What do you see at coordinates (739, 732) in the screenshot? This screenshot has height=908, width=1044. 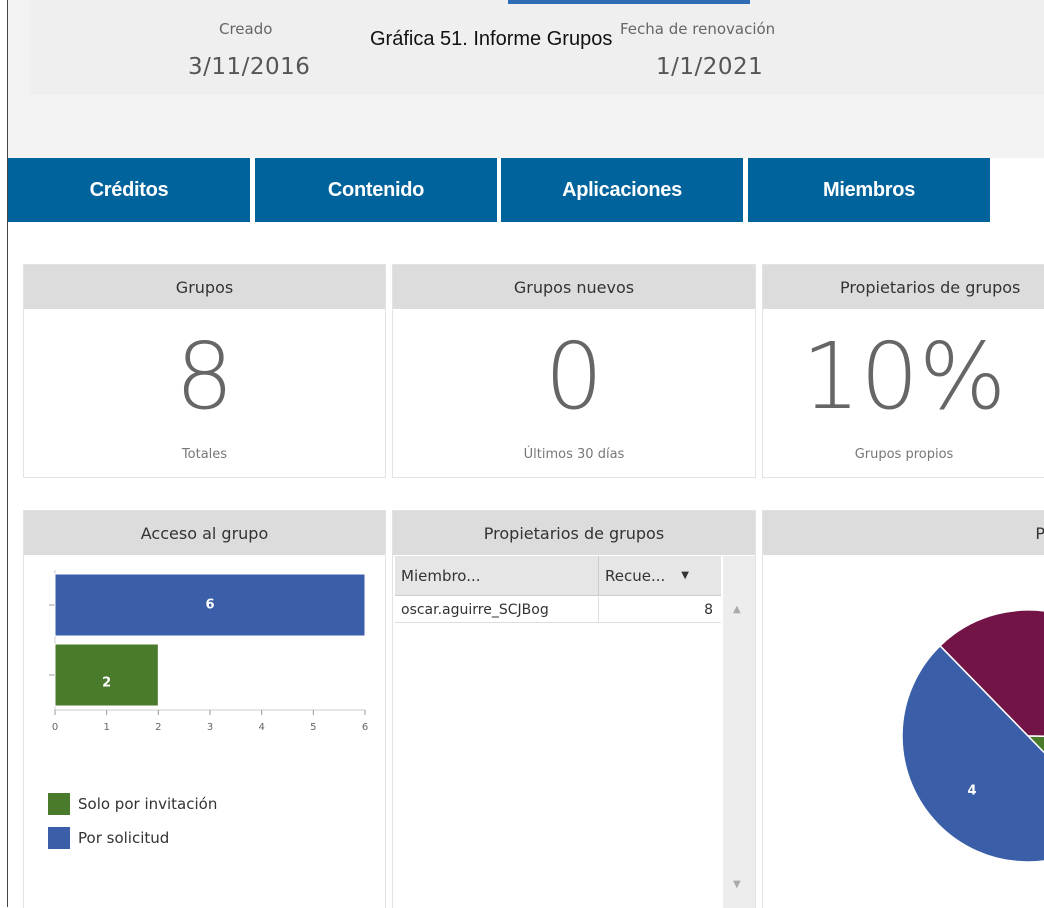 I see `table-scrollbar: ▲ ▼` at bounding box center [739, 732].